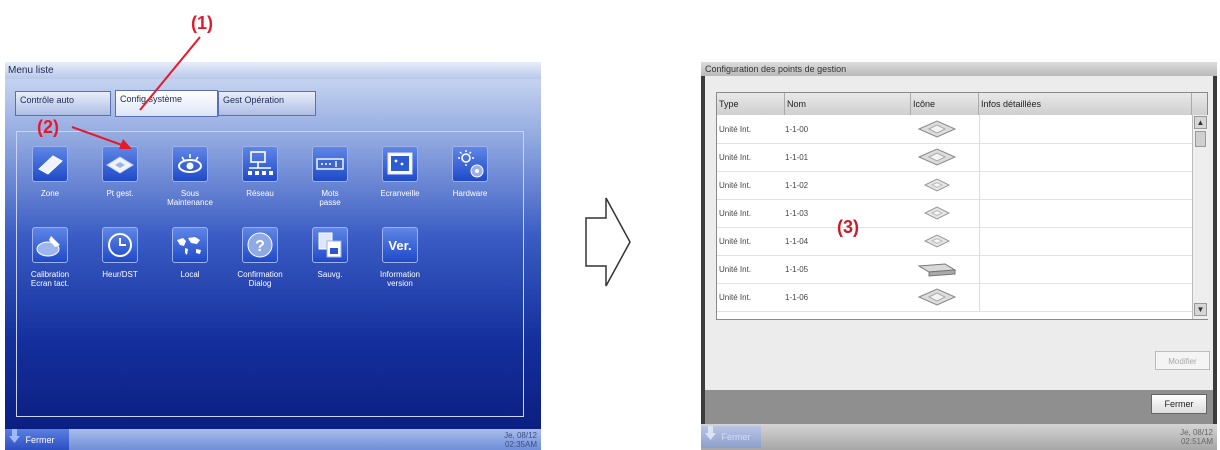  What do you see at coordinates (120, 245) in the screenshot?
I see `clock-icon` at bounding box center [120, 245].